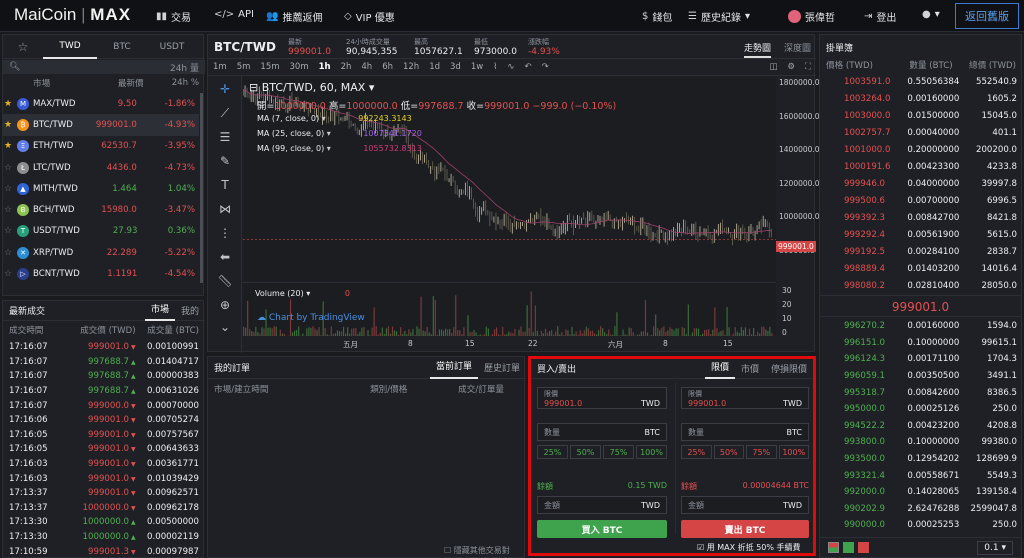 This screenshot has height=558, width=1024. I want to click on timeframe-1w: 1w, so click(477, 67).